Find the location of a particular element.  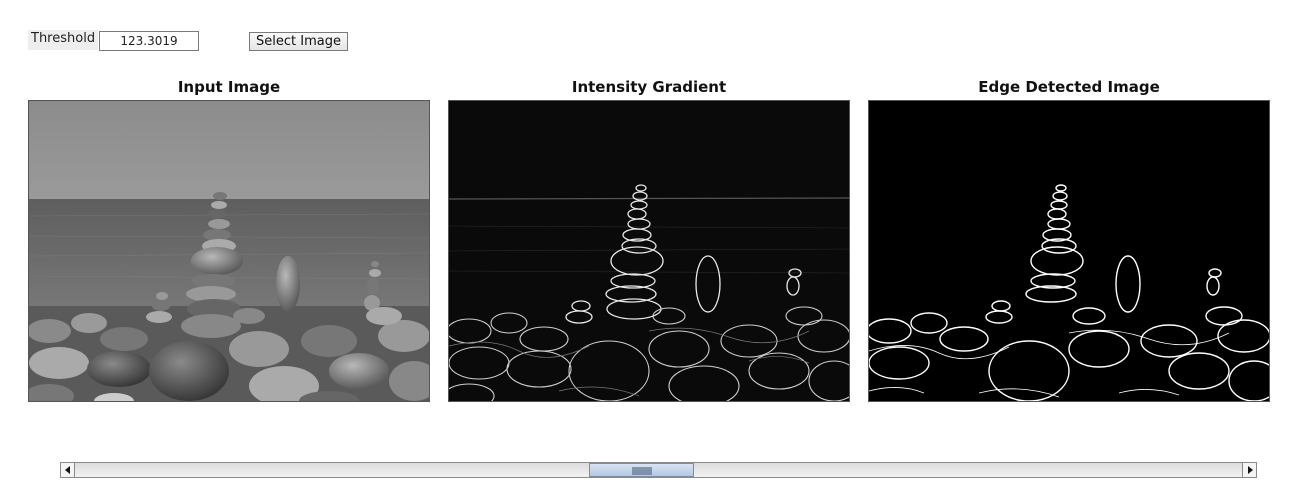

scroll-thumb is located at coordinates (641, 470).